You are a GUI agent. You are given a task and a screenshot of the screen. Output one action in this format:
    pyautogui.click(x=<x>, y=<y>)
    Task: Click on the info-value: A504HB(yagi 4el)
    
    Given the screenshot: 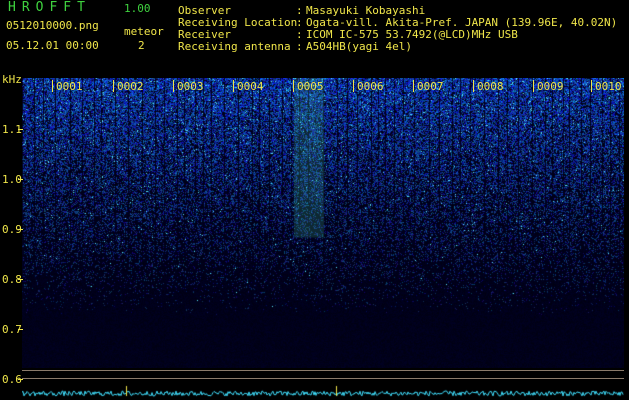 What is the action you would take?
    pyautogui.click(x=359, y=46)
    